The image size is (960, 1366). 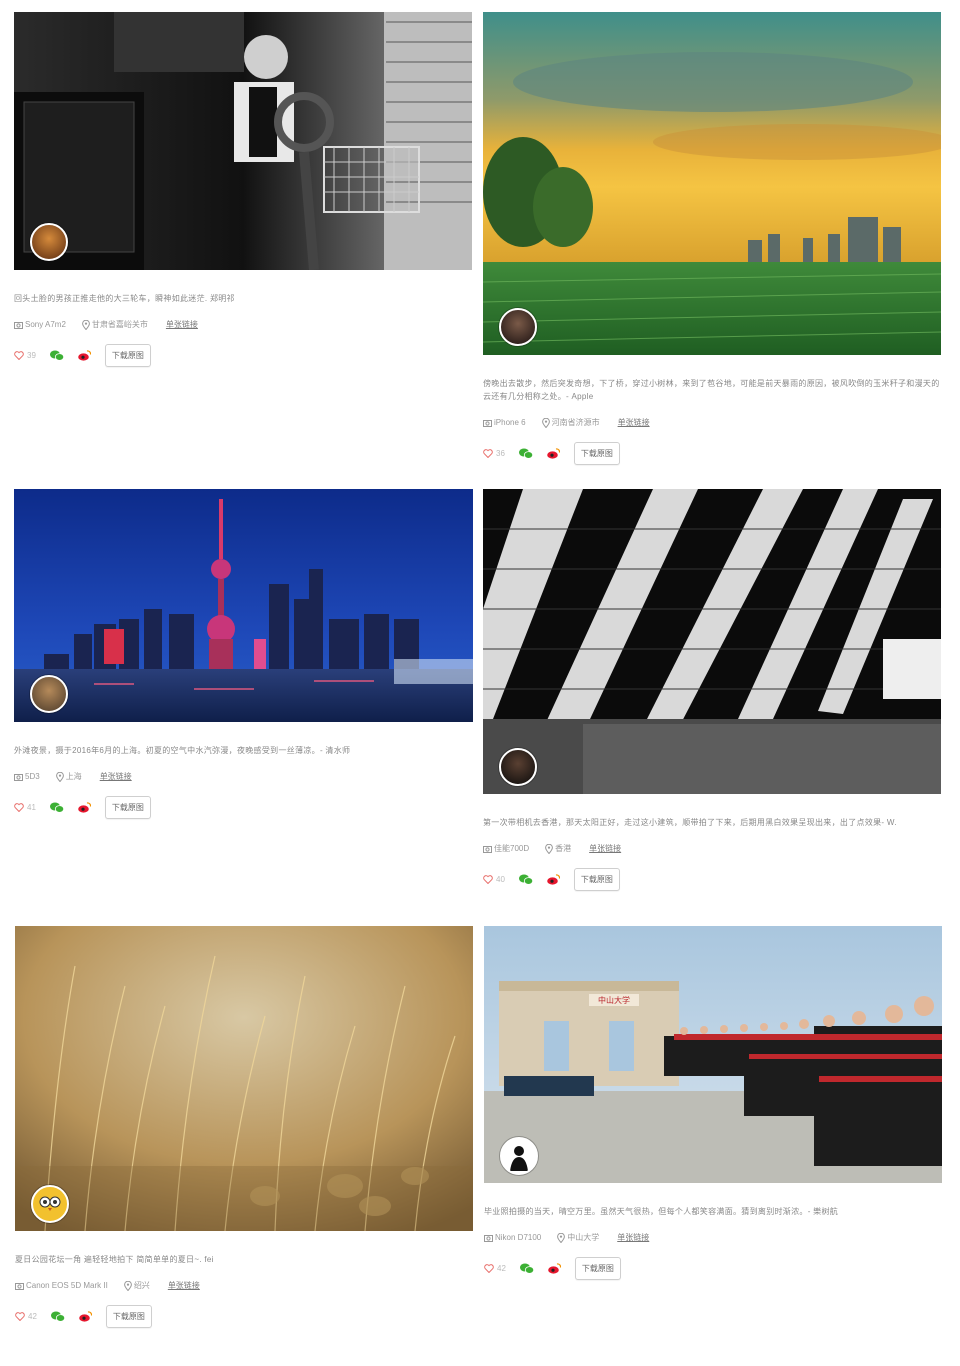 I want to click on like-count: 40, so click(x=500, y=879).